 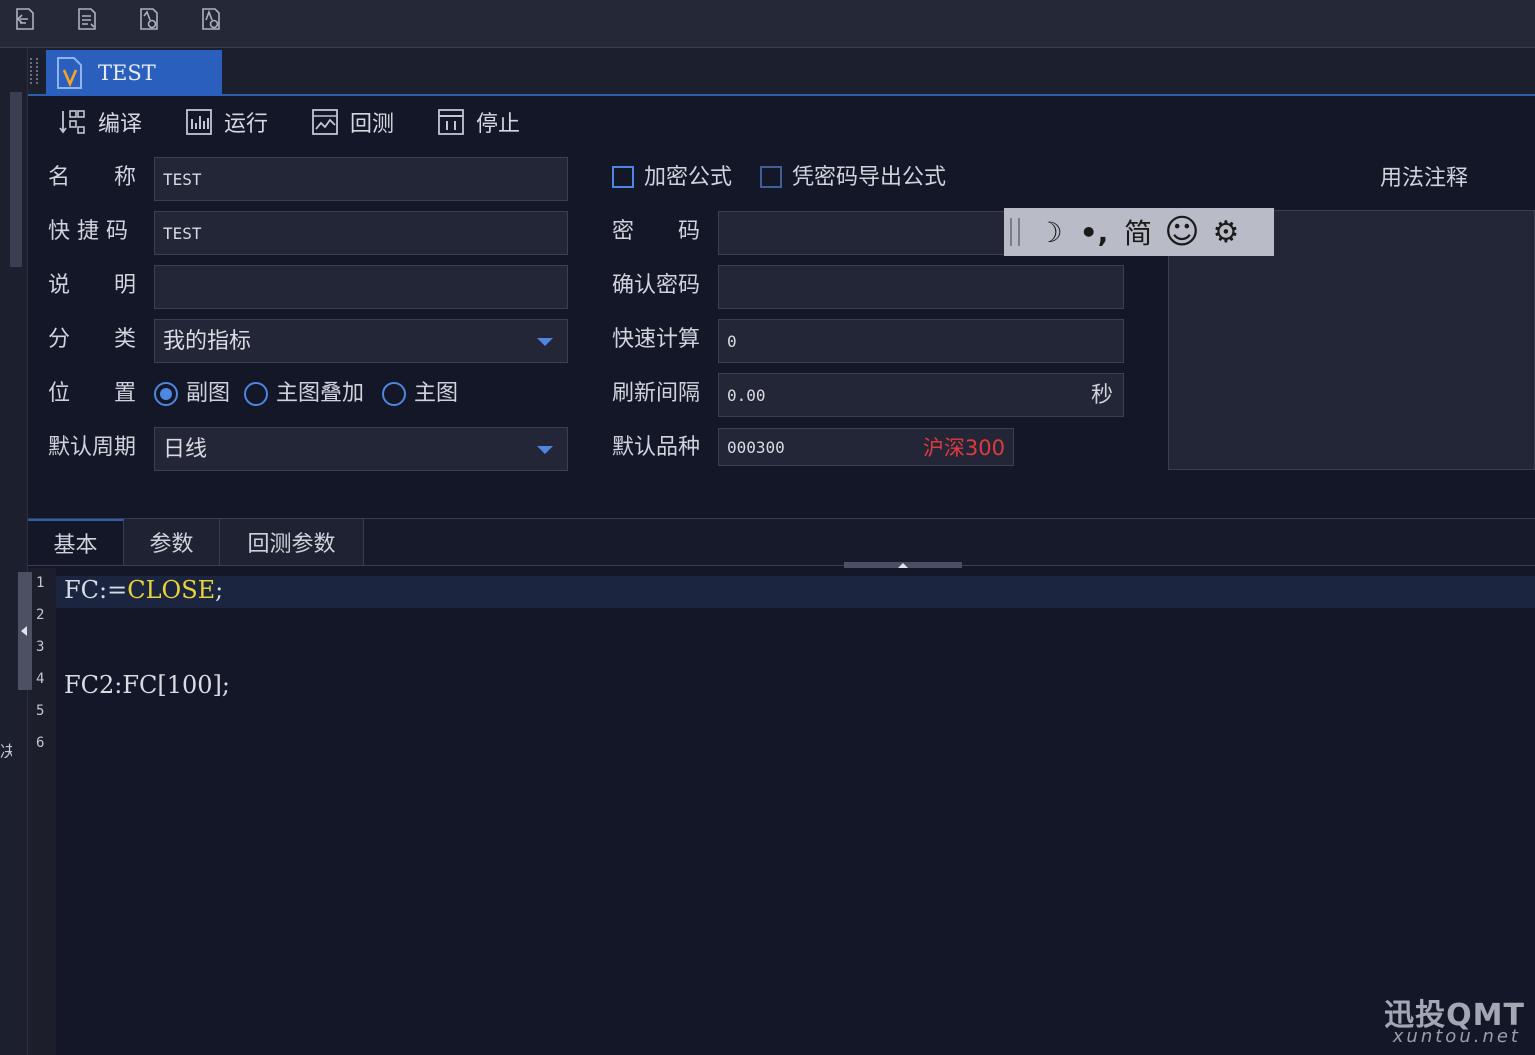 I want to click on encrypt-label: 加密公式, so click(x=688, y=177).